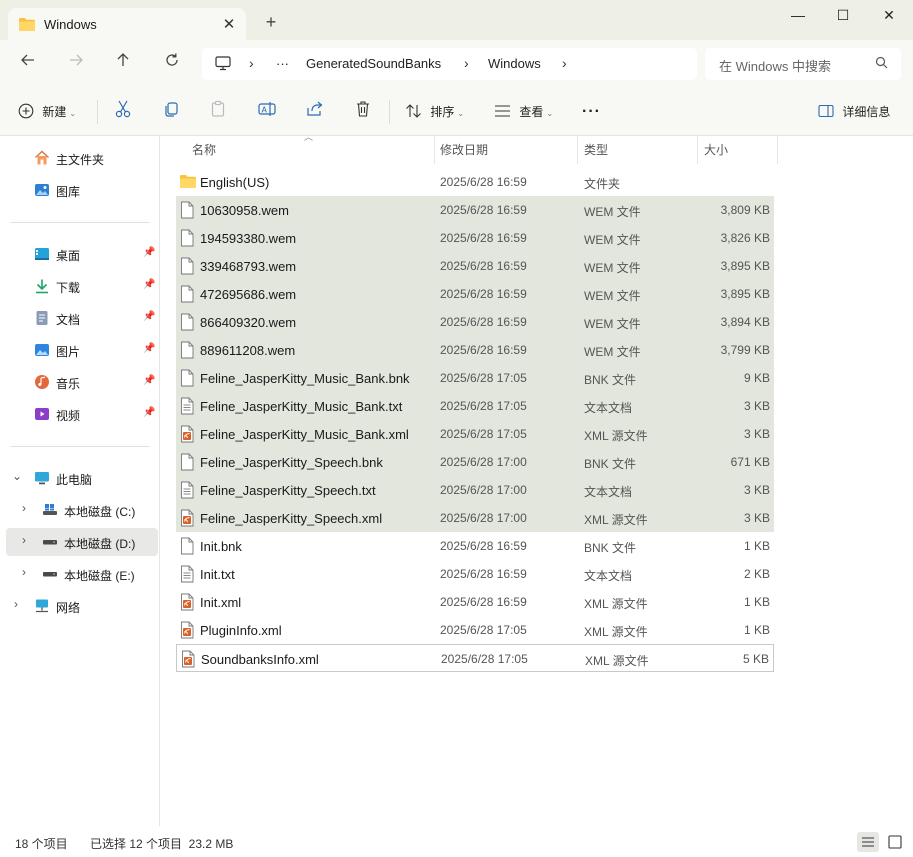 The width and height of the screenshot is (913, 857). What do you see at coordinates (464, 150) in the screenshot?
I see `column-header-date: 修改日期` at bounding box center [464, 150].